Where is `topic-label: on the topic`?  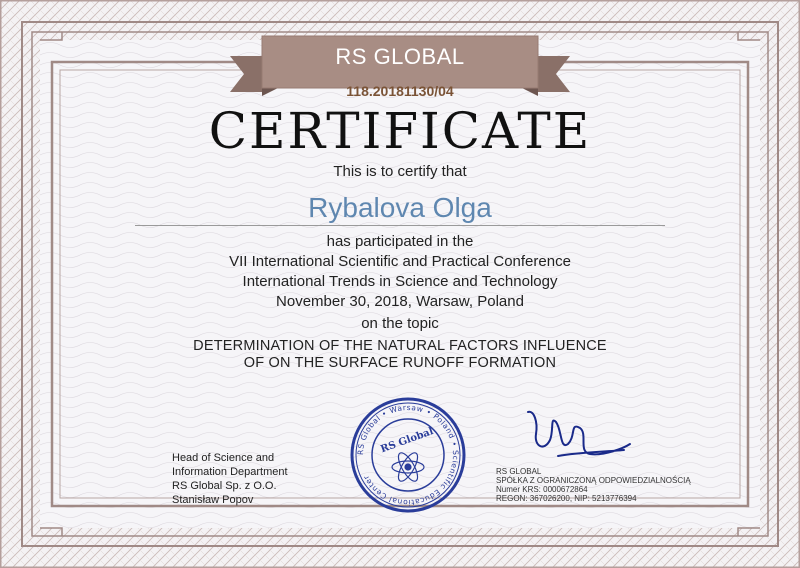
topic-label: on the topic is located at coordinates (400, 323).